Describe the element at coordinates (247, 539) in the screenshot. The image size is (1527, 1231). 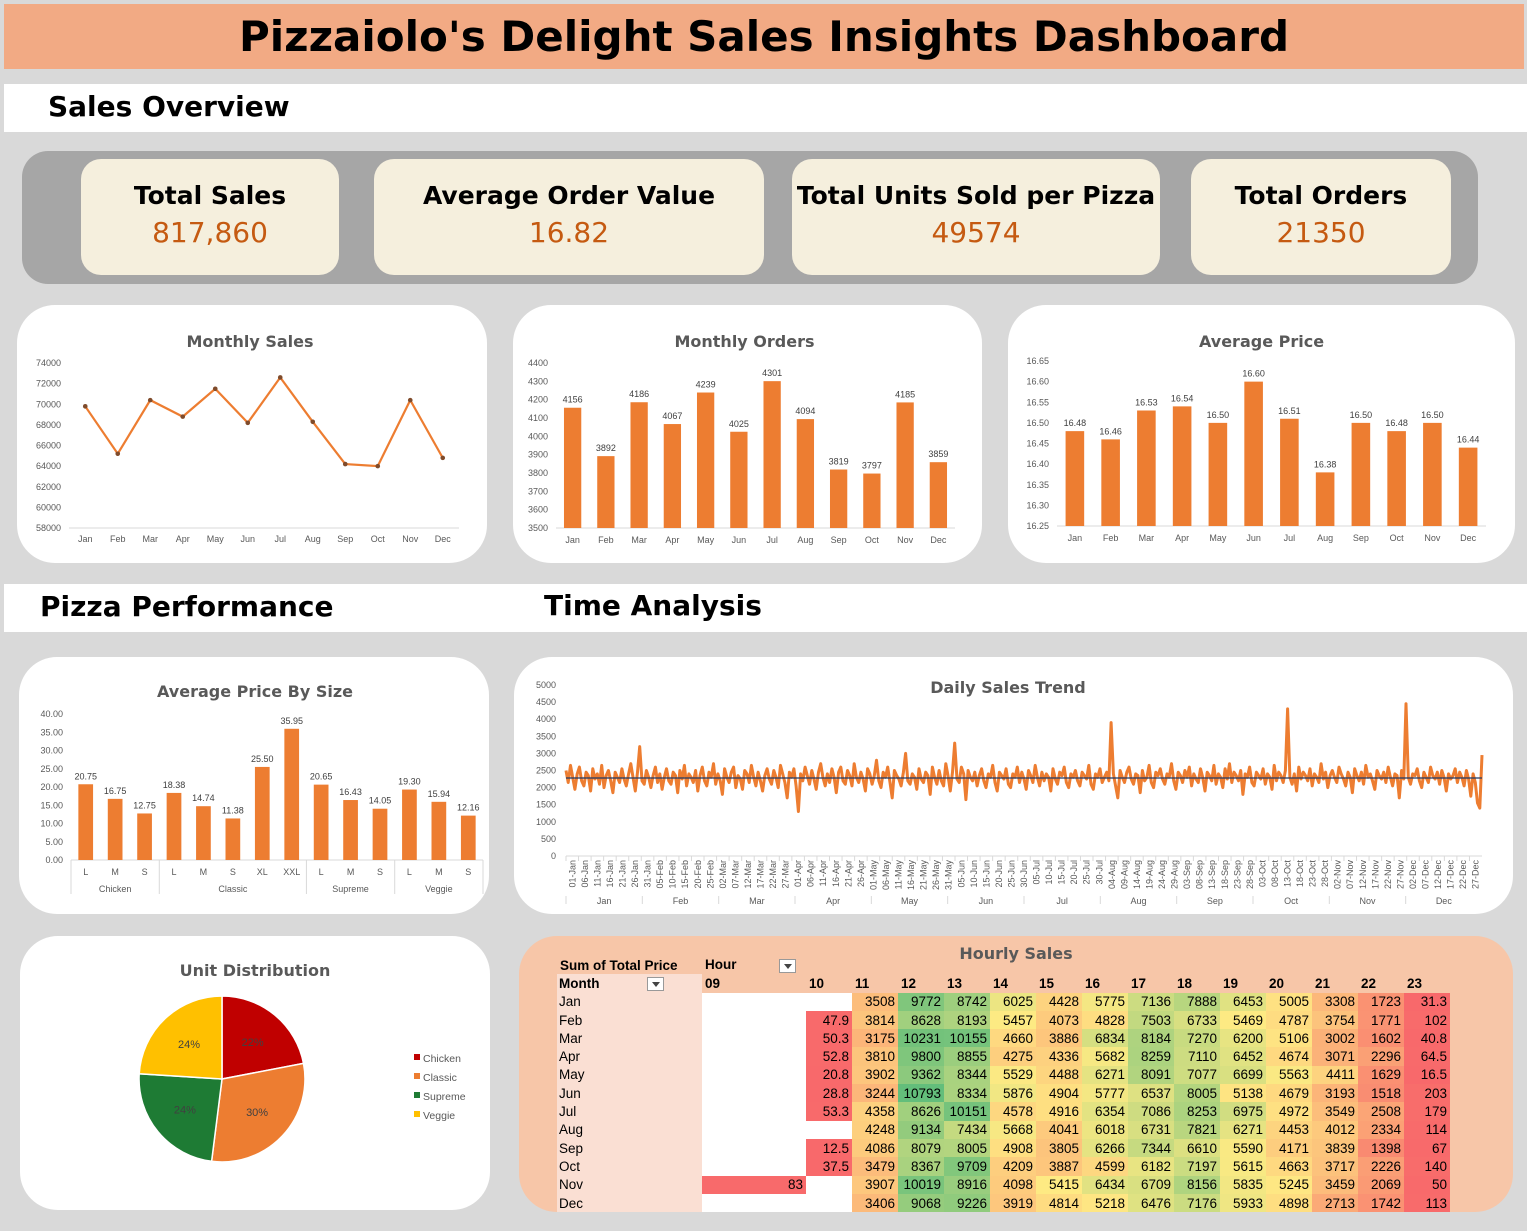
I see `x-tick-label: Jun` at that location.